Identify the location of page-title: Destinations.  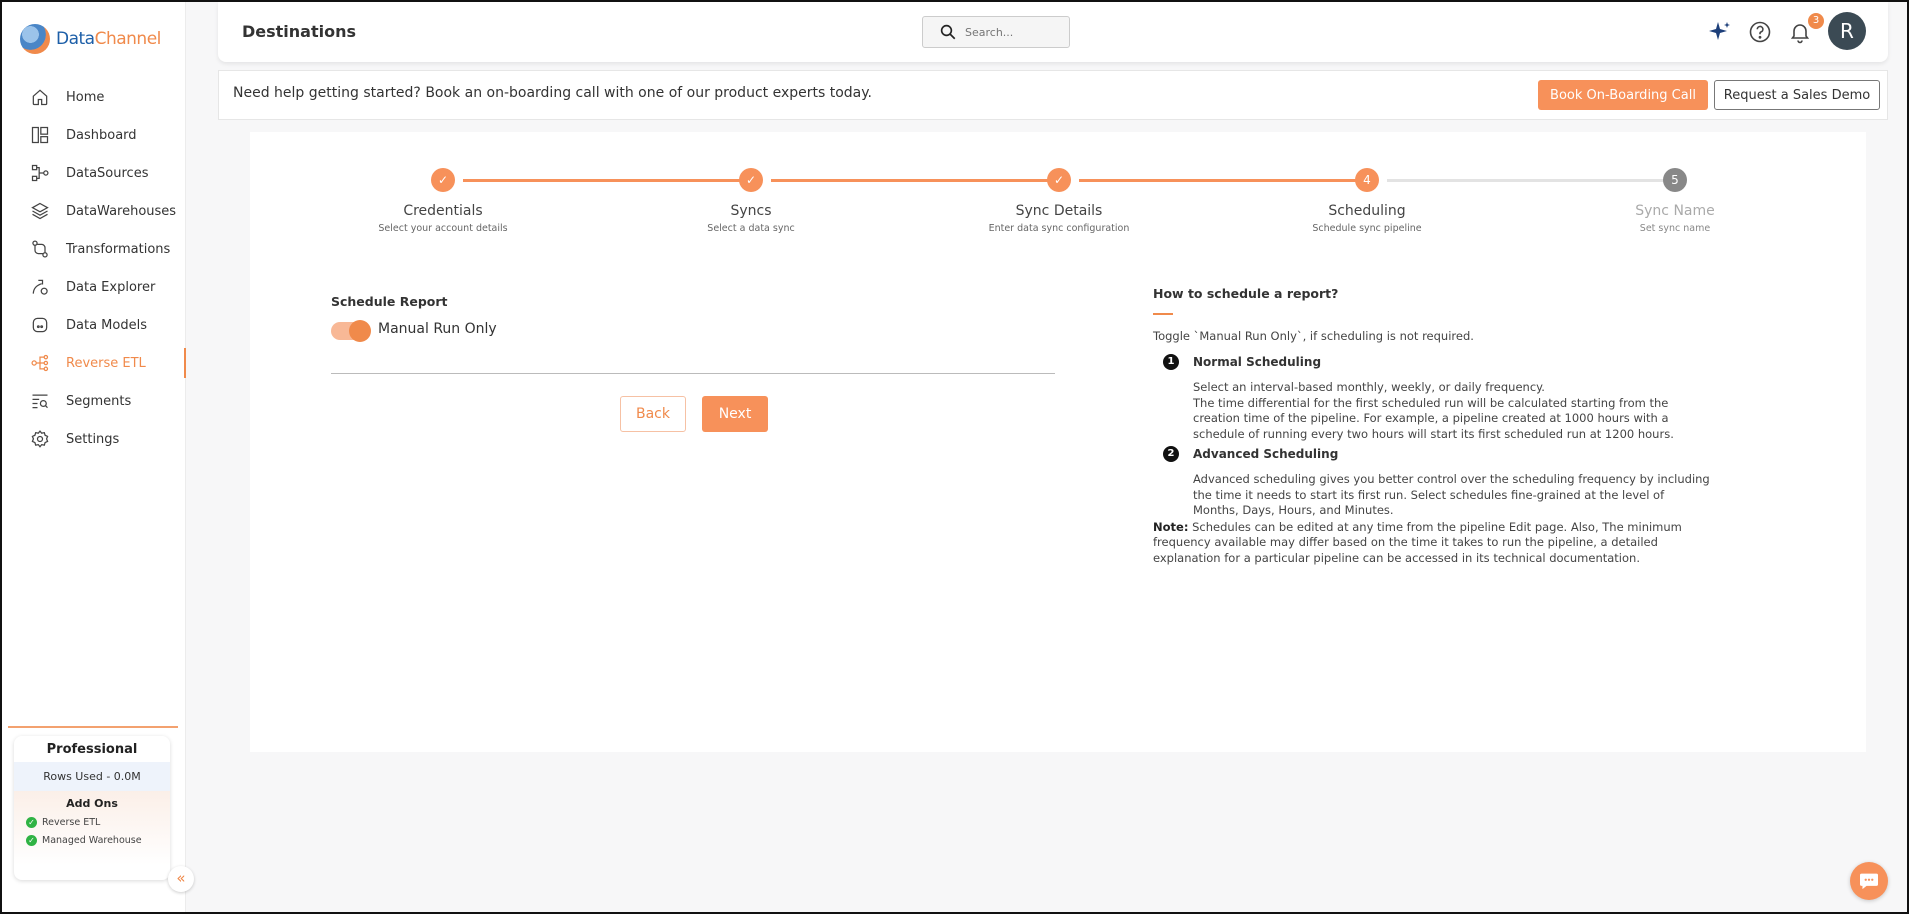
(299, 31).